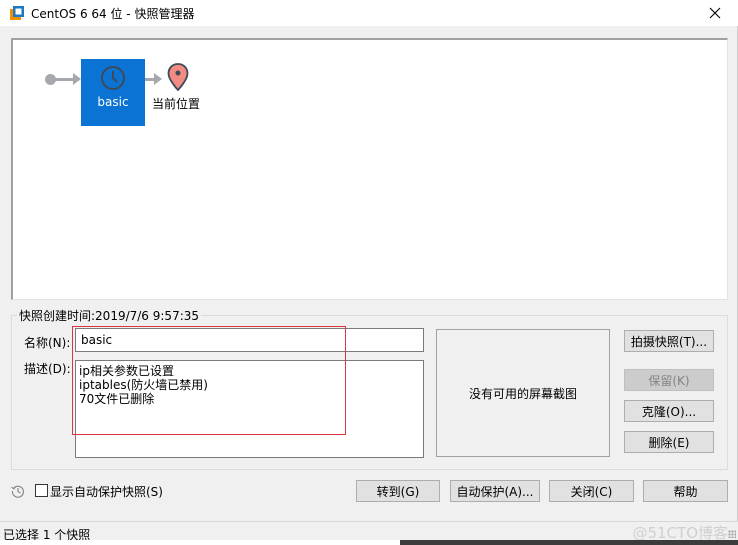 Image resolution: width=738 pixels, height=545 pixels. Describe the element at coordinates (109, 315) in the screenshot. I see `snapshot-created-time: 快照创建时间:2019/7/6 9:57:35` at that location.